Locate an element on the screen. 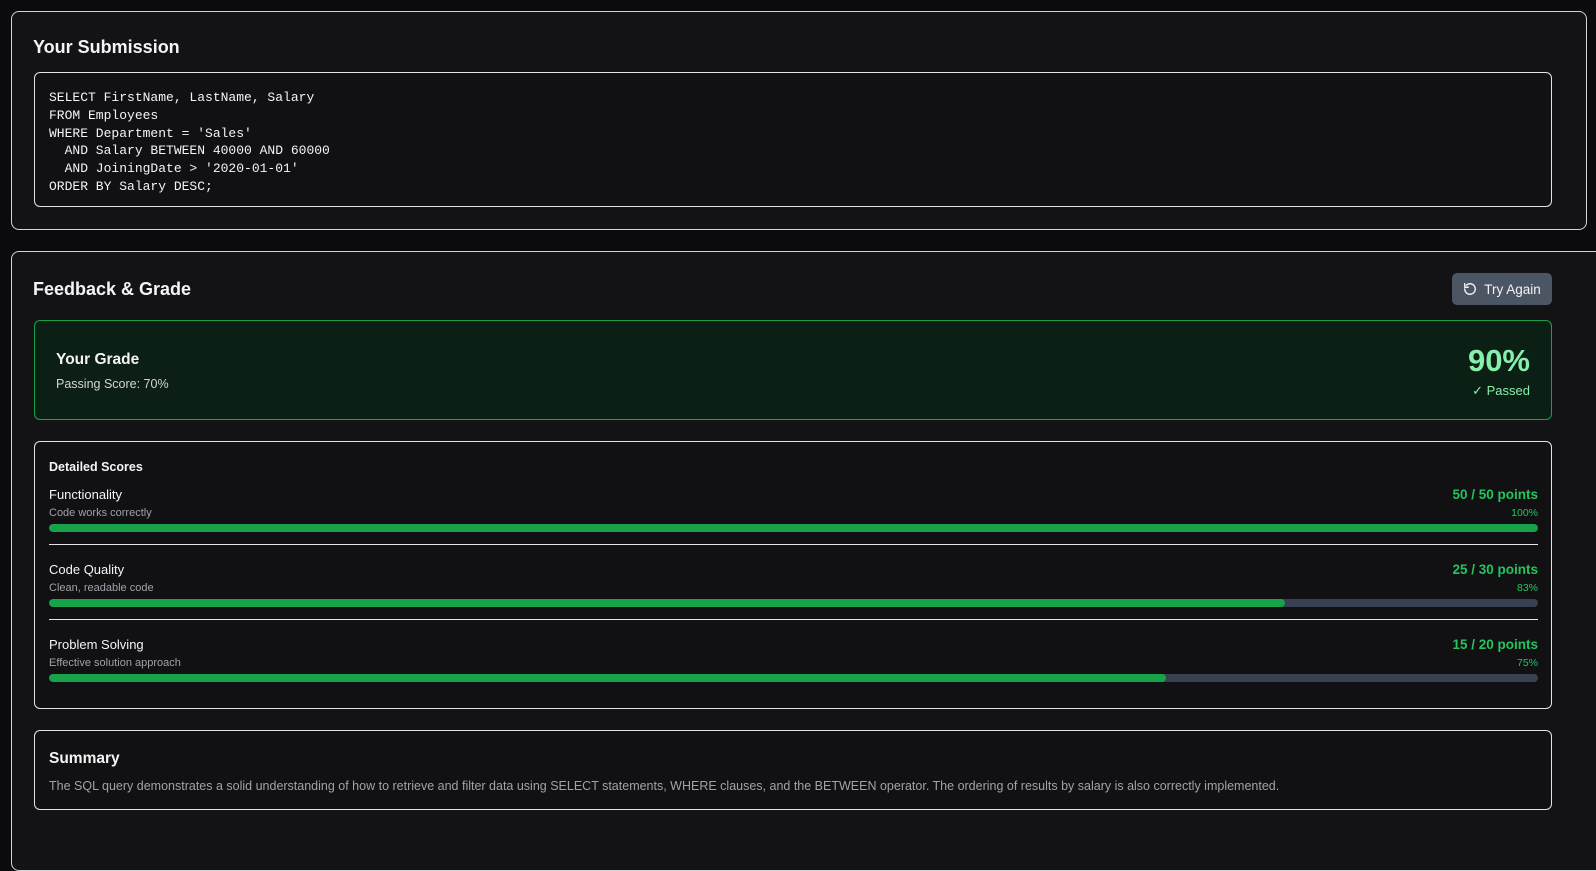 Image resolution: width=1596 pixels, height=871 pixels. score-description: Code works correctly is located at coordinates (100, 513).